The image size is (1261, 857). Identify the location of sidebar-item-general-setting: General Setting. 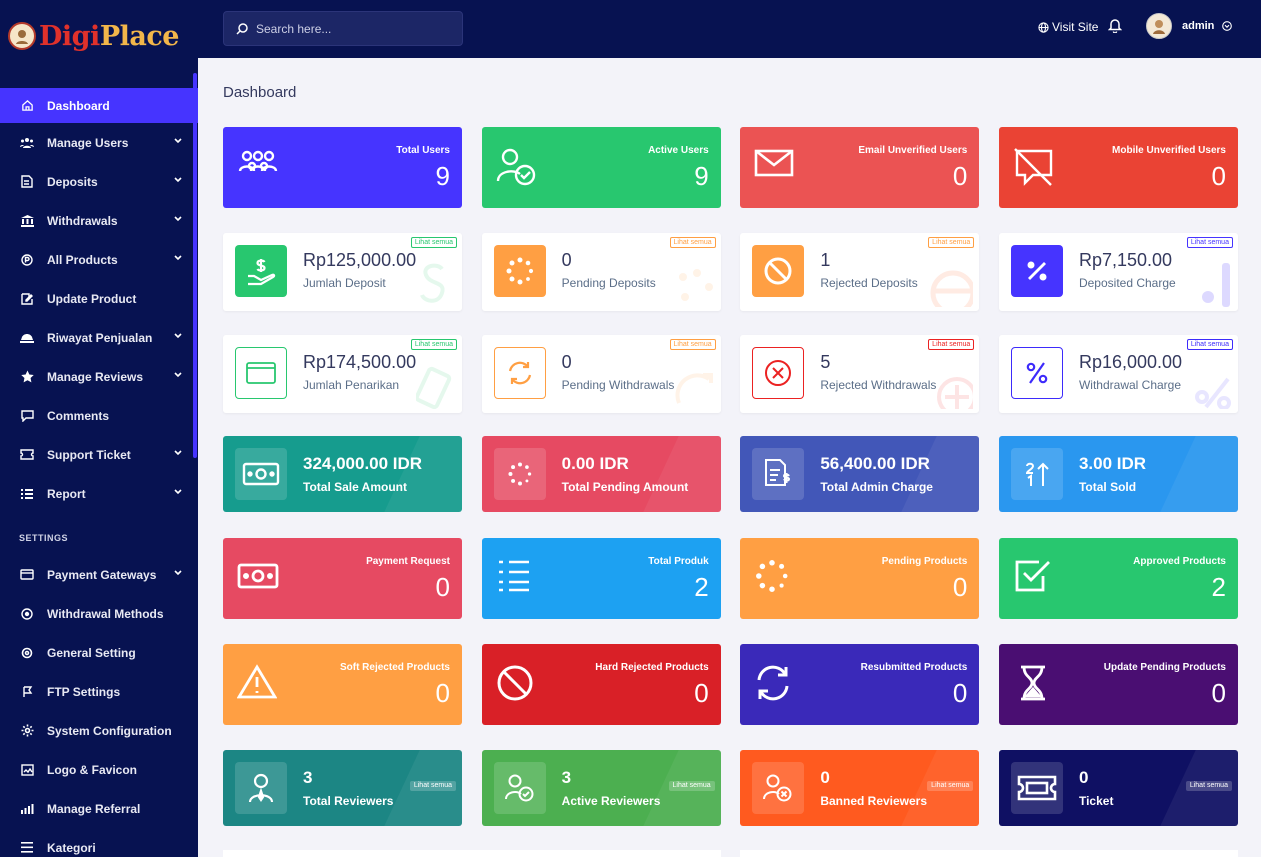
(99, 652).